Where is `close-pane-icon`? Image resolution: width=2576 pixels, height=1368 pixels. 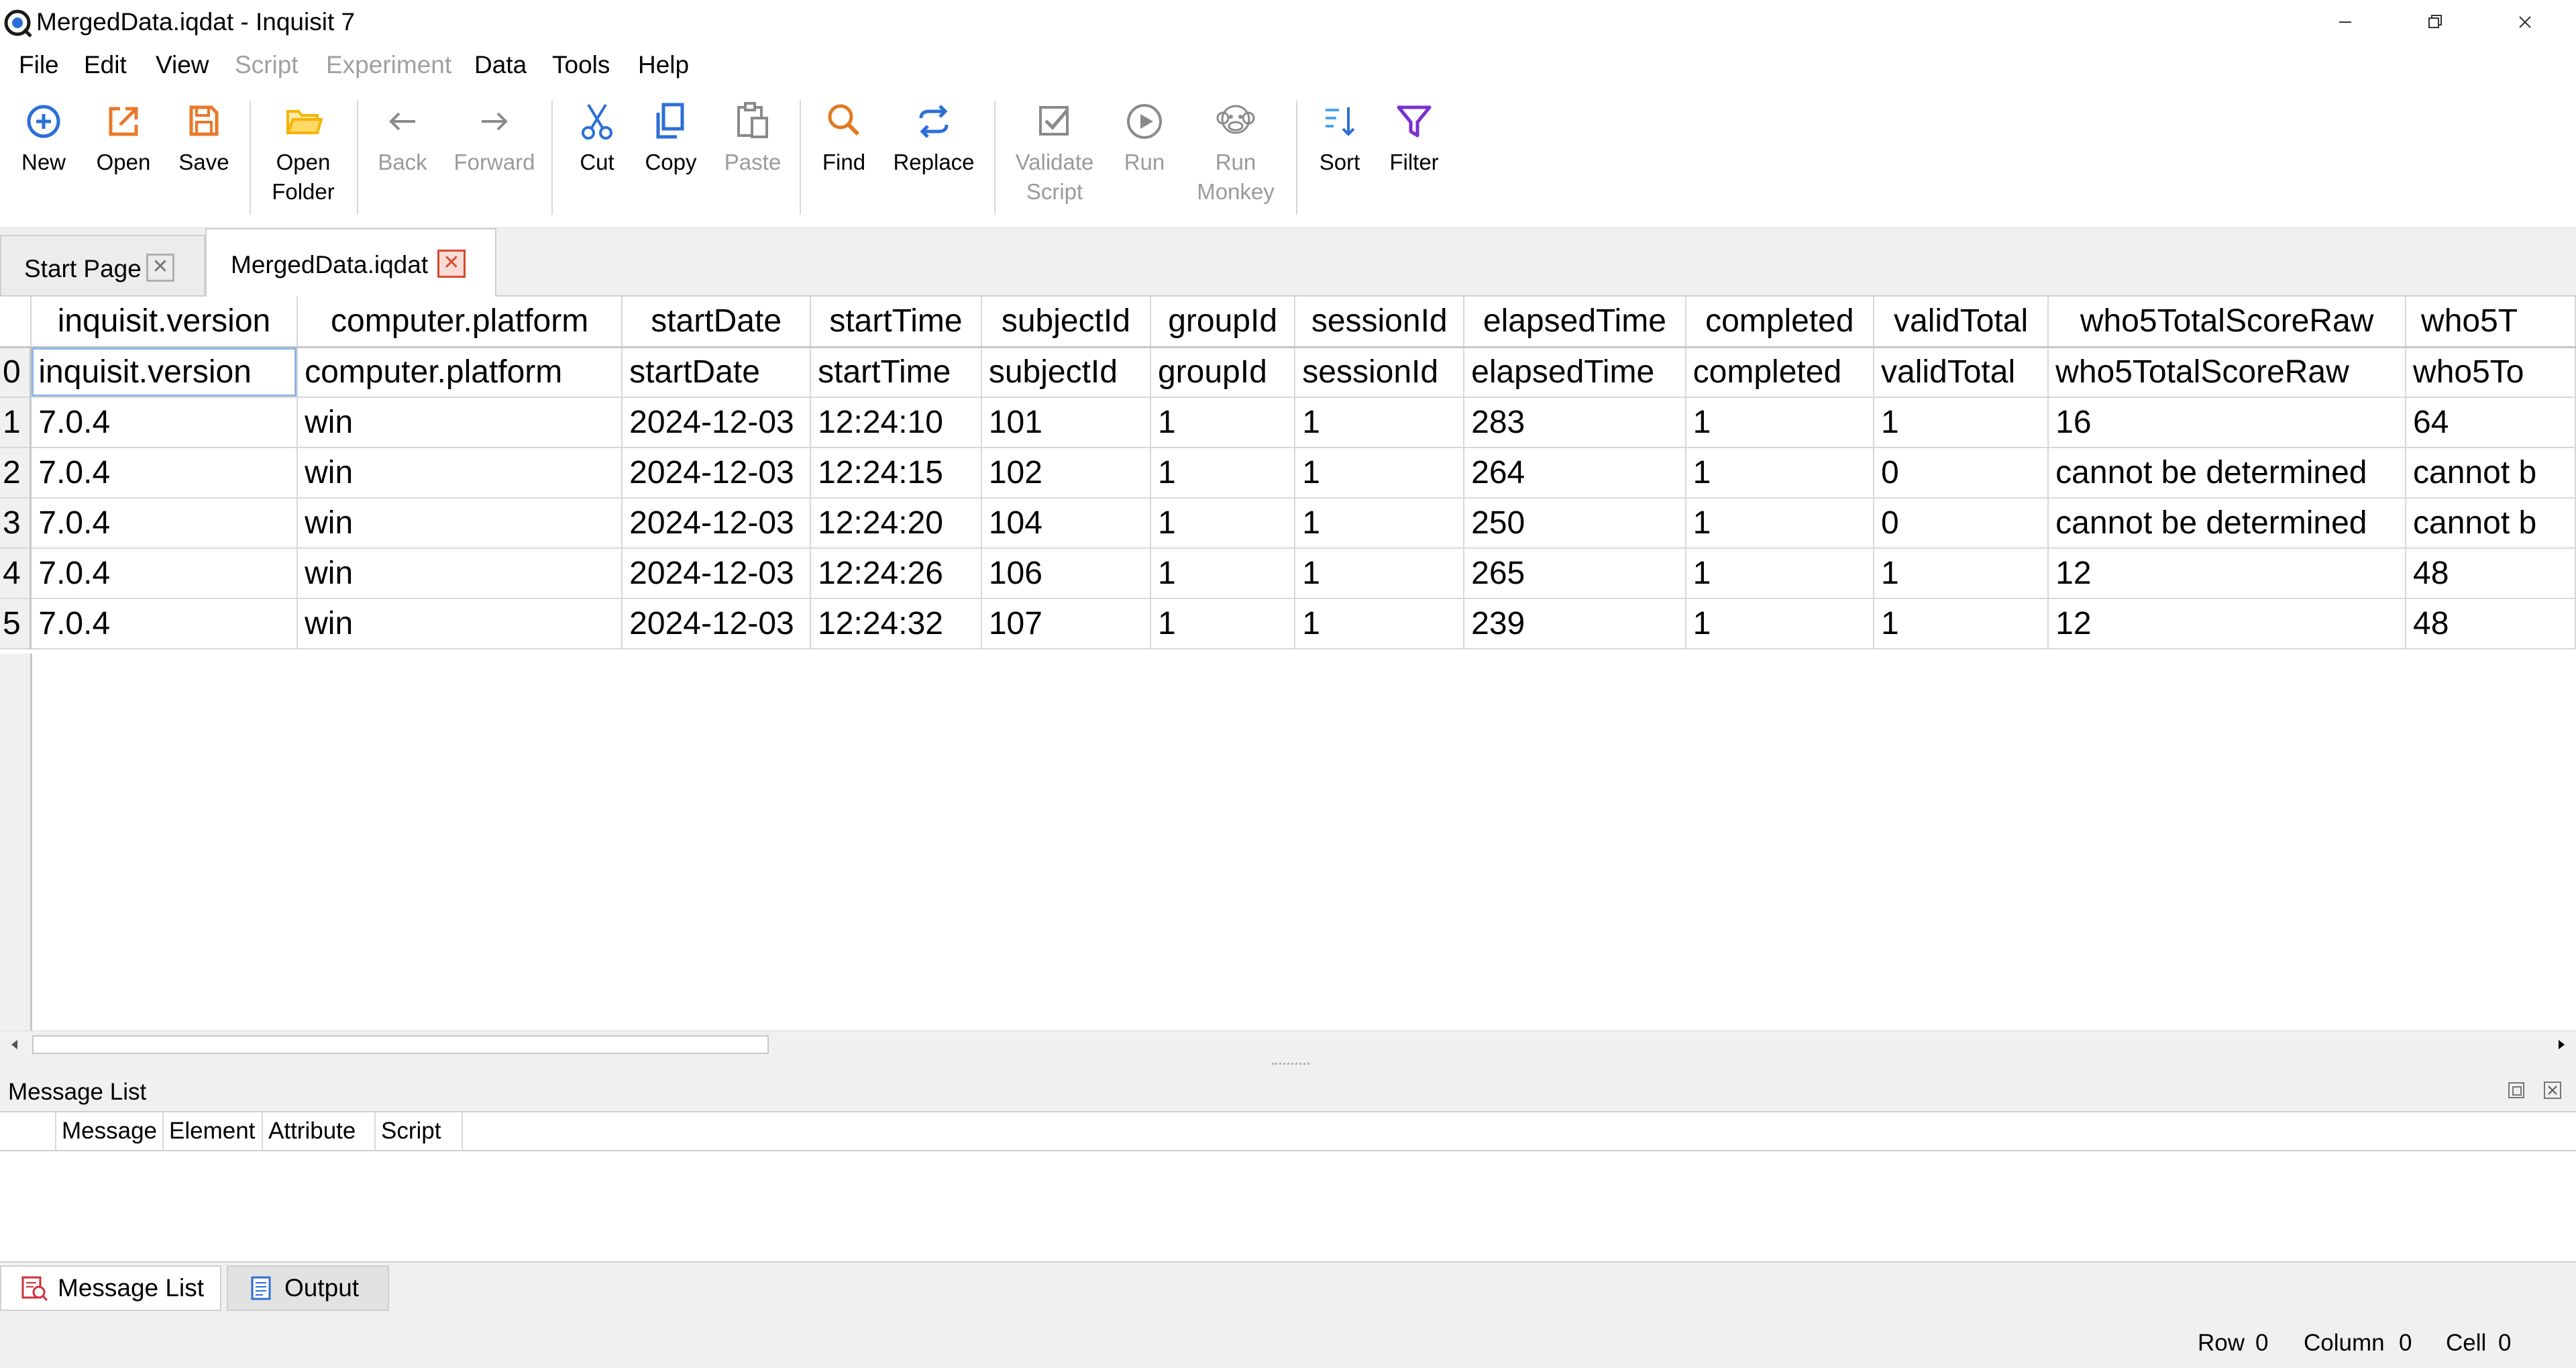 close-pane-icon is located at coordinates (2552, 1090).